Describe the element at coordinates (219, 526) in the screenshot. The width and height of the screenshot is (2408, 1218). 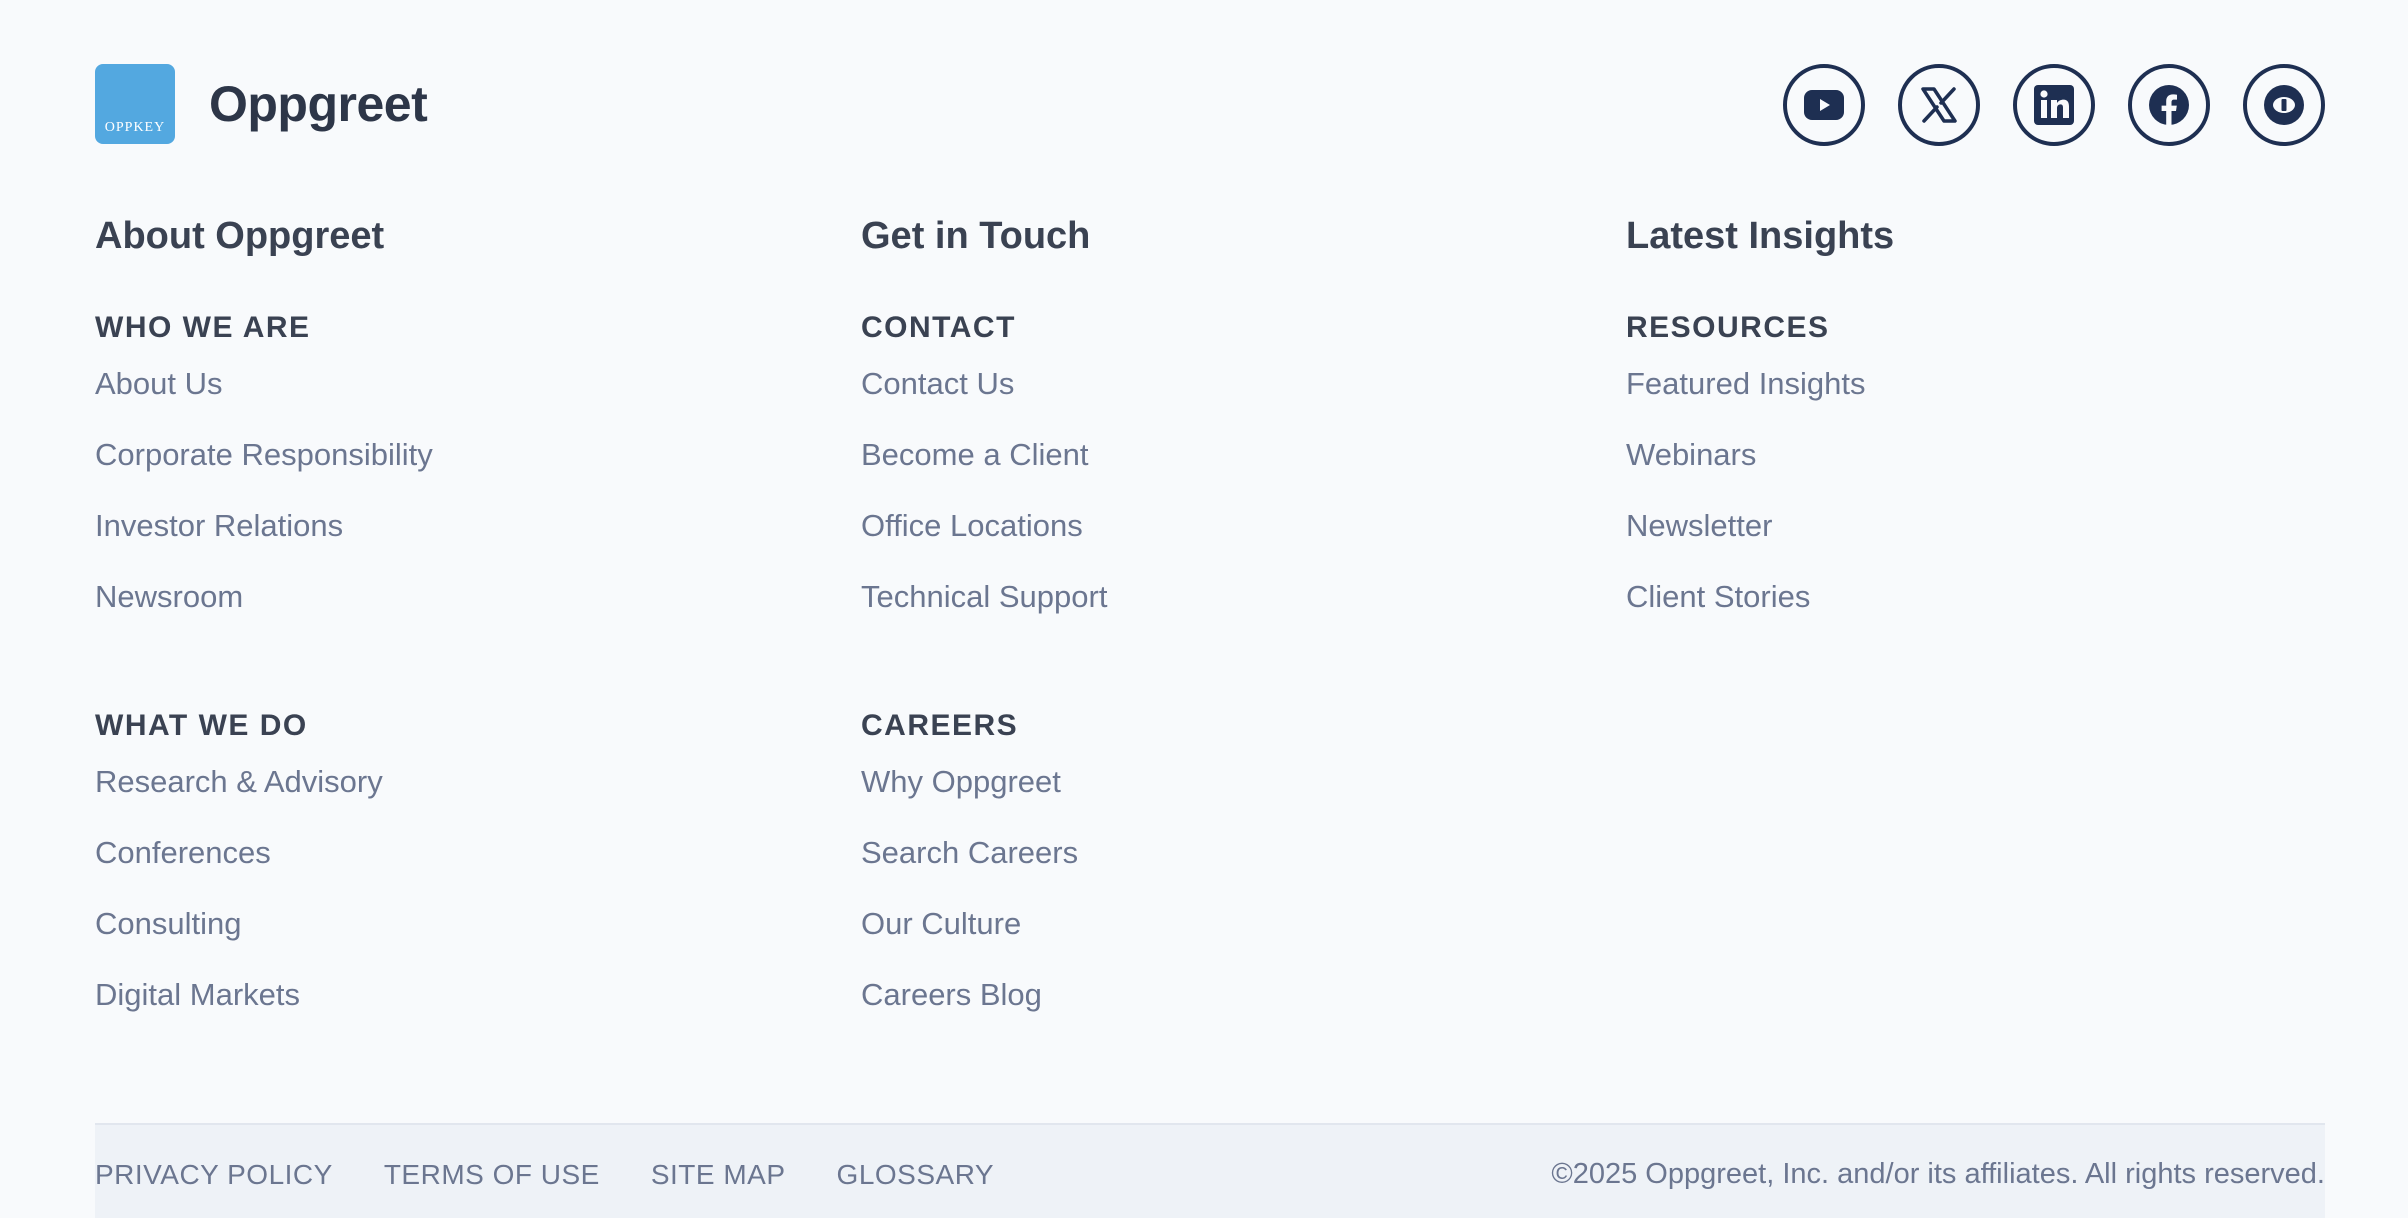
I see `footer-link-investor-relations: Investor Relations` at that location.